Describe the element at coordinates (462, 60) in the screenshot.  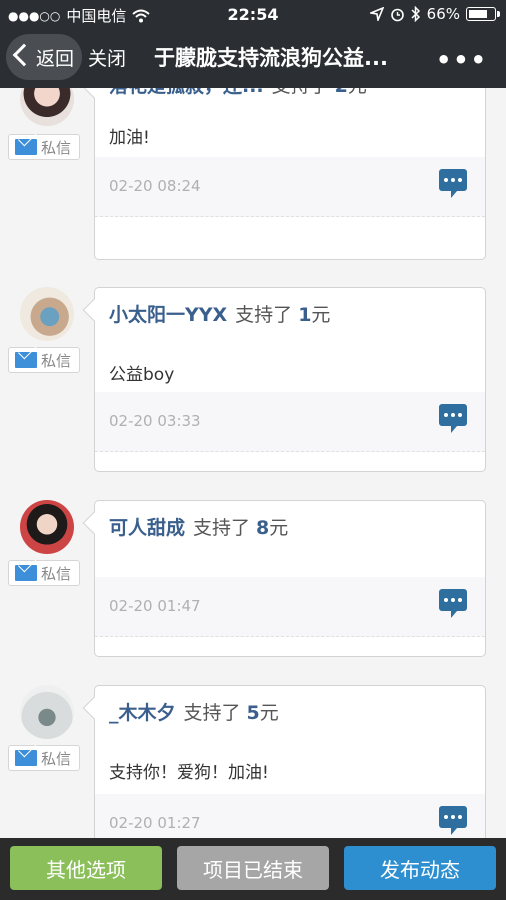
I see `more-menu-icon: •••` at that location.